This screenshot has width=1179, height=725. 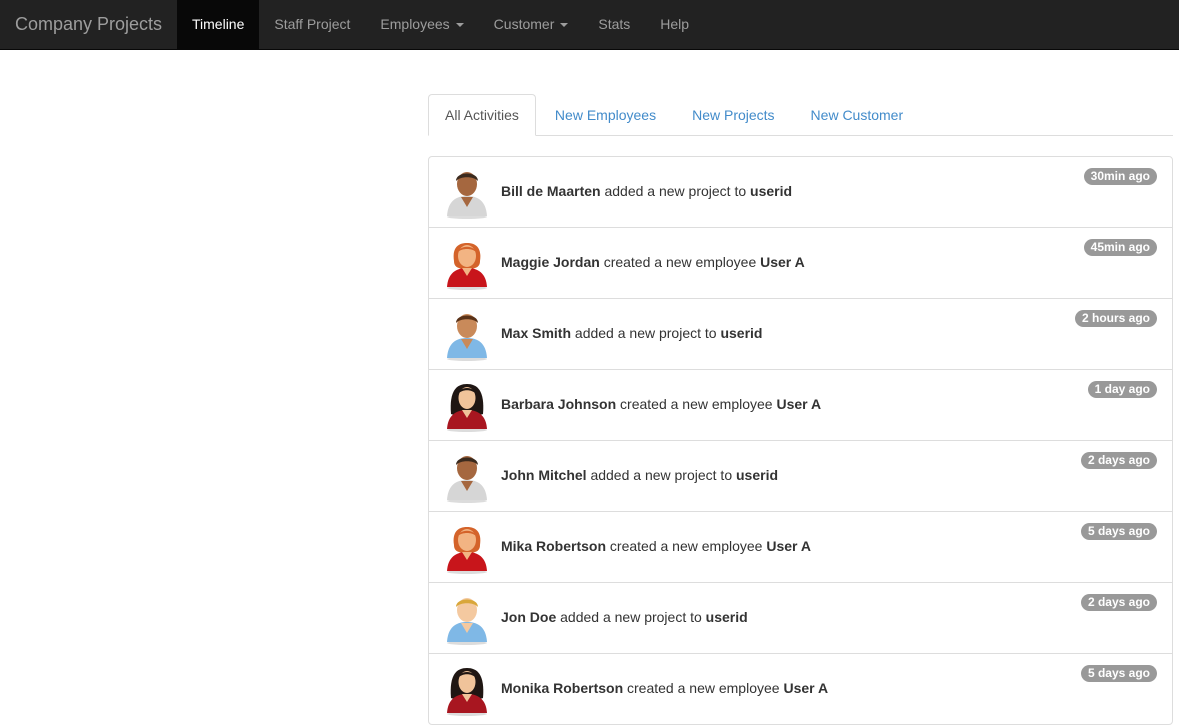 What do you see at coordinates (536, 333) in the screenshot?
I see `actor-name: Max Smith` at bounding box center [536, 333].